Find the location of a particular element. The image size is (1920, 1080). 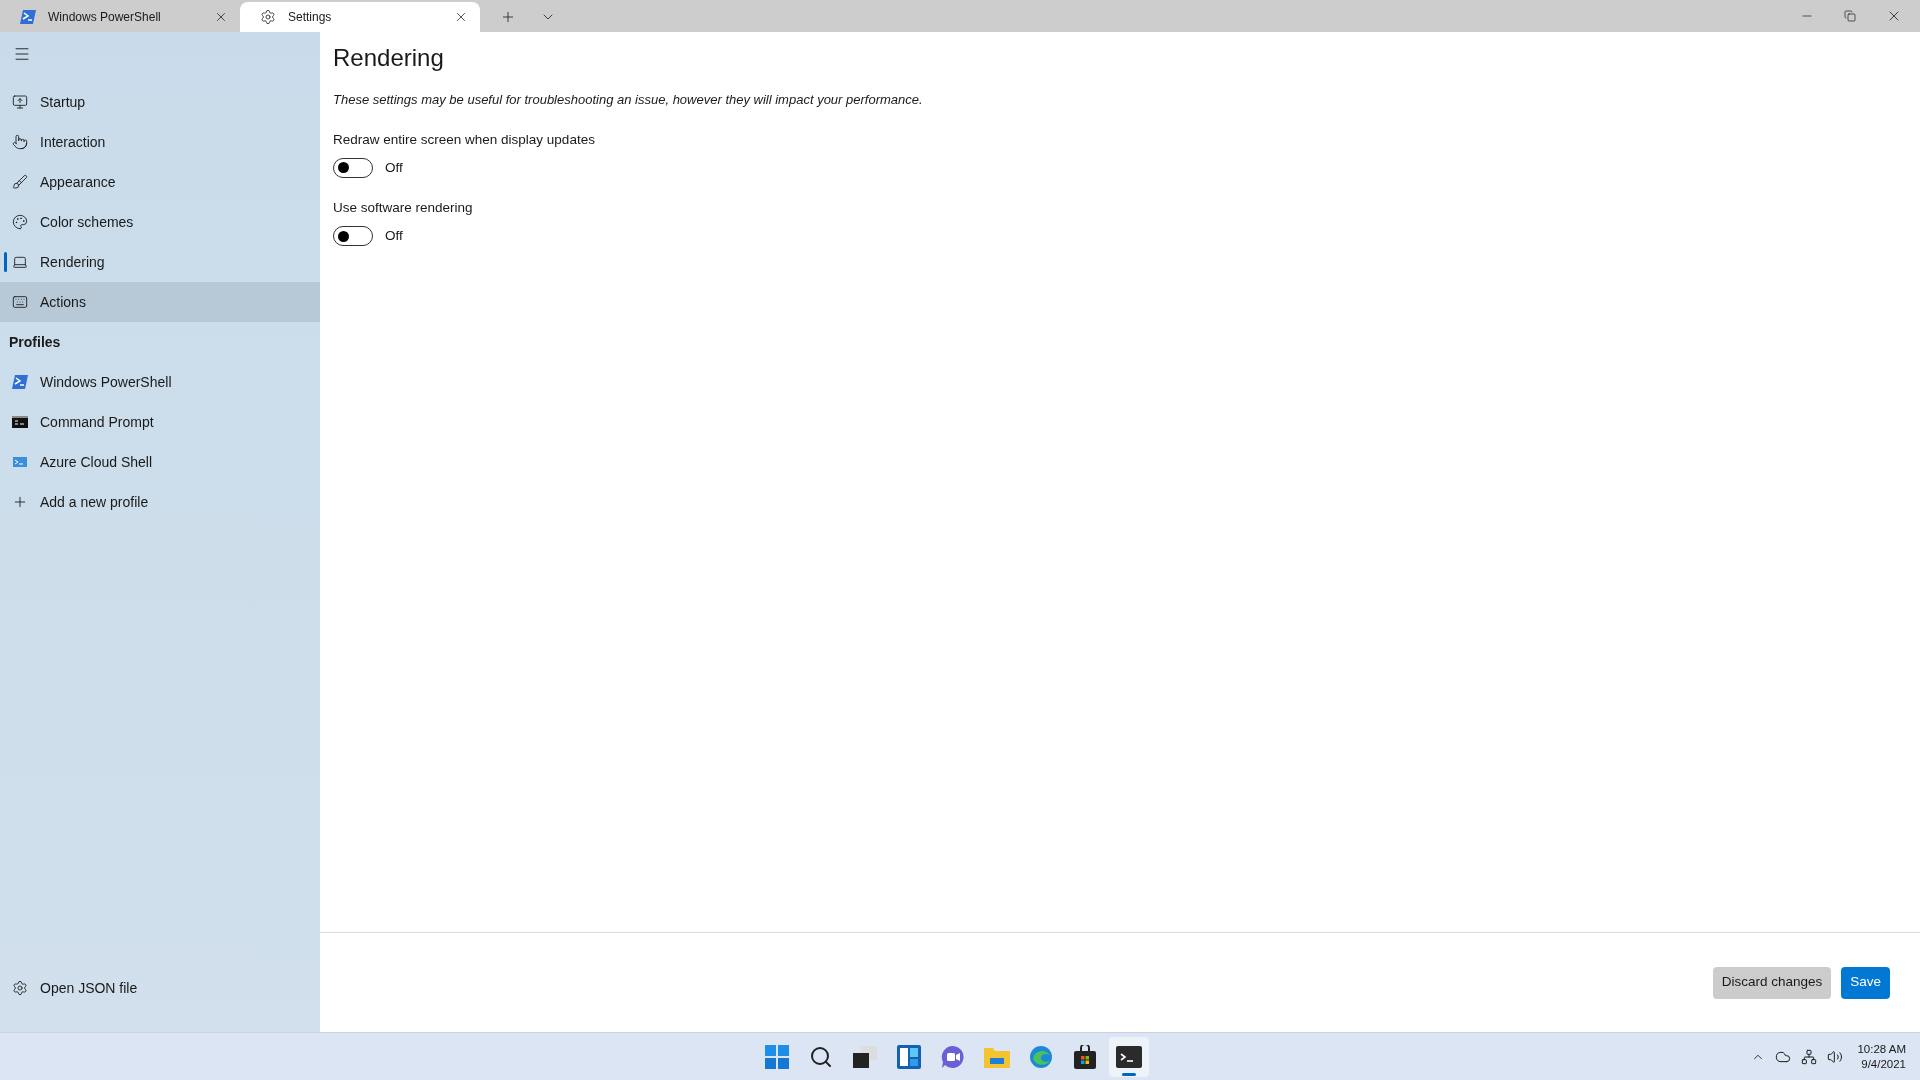

task-view-icon is located at coordinates (865, 1056).